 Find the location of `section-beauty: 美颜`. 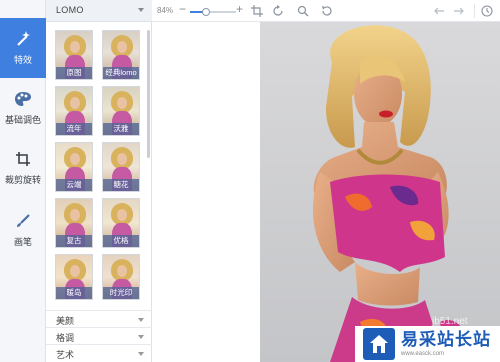

section-beauty: 美颜 is located at coordinates (99, 318).